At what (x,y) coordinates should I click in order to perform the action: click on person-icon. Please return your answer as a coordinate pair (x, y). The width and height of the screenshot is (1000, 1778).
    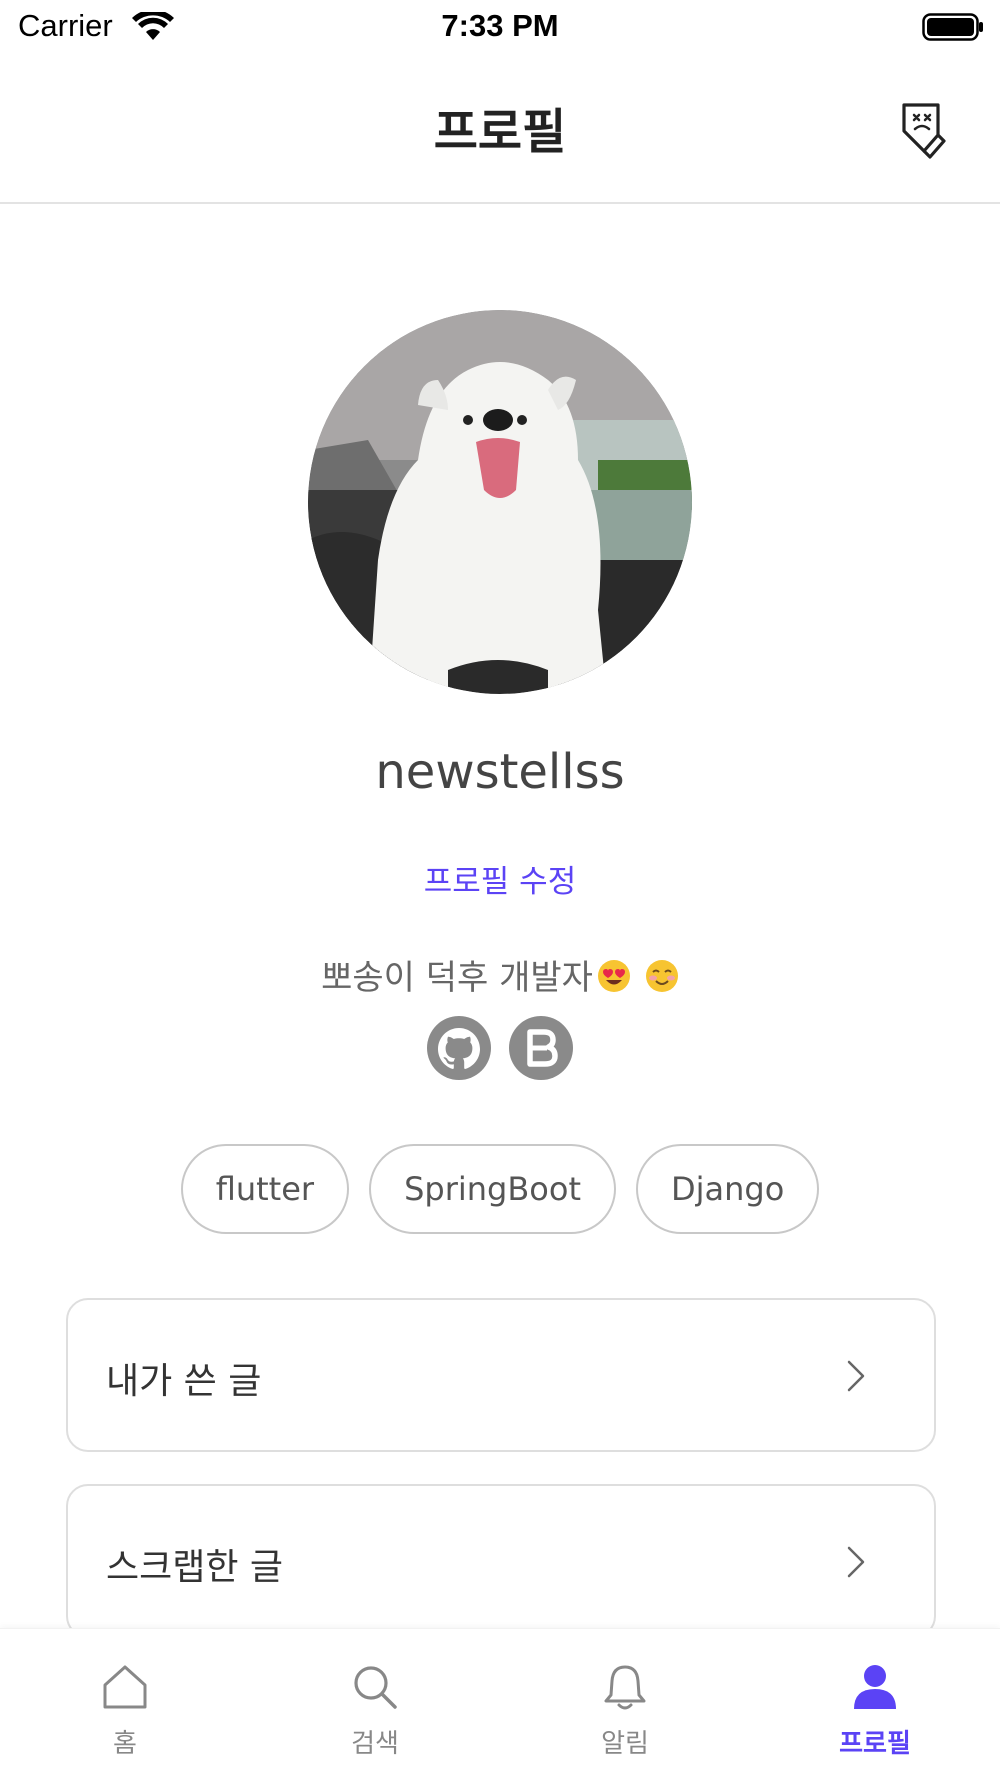
    Looking at the image, I should click on (875, 1687).